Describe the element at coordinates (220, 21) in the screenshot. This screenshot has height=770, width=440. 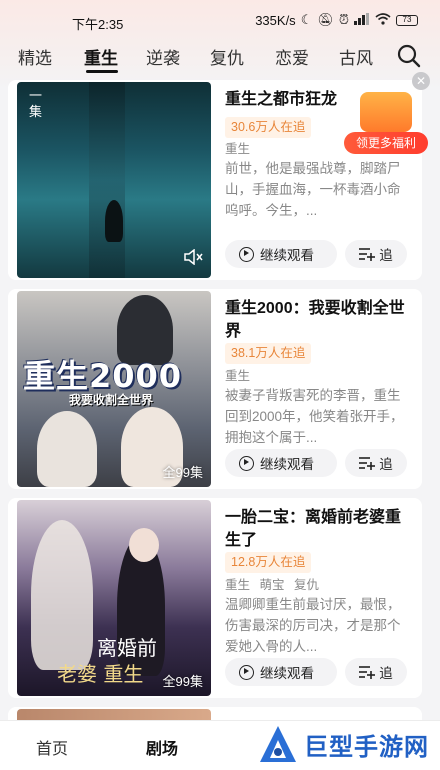
I see `status-bar: 下午2:35 335K/s ☾ 🔕︎ ⏰︎ 73` at that location.